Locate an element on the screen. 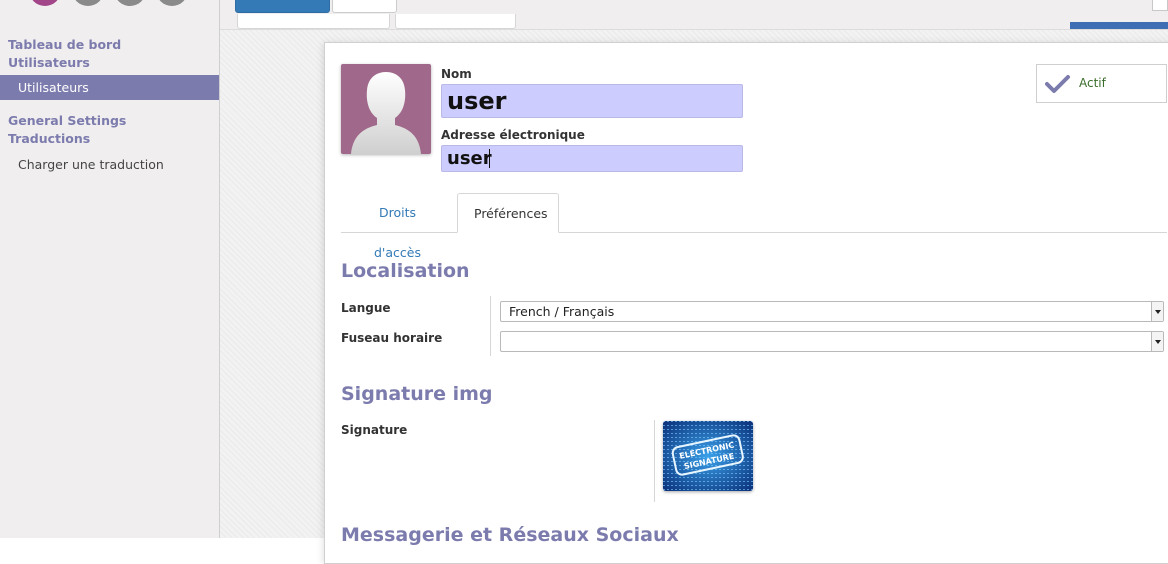  section-title-messagerie: Messagerie et Réseaux Sociaux is located at coordinates (510, 535).